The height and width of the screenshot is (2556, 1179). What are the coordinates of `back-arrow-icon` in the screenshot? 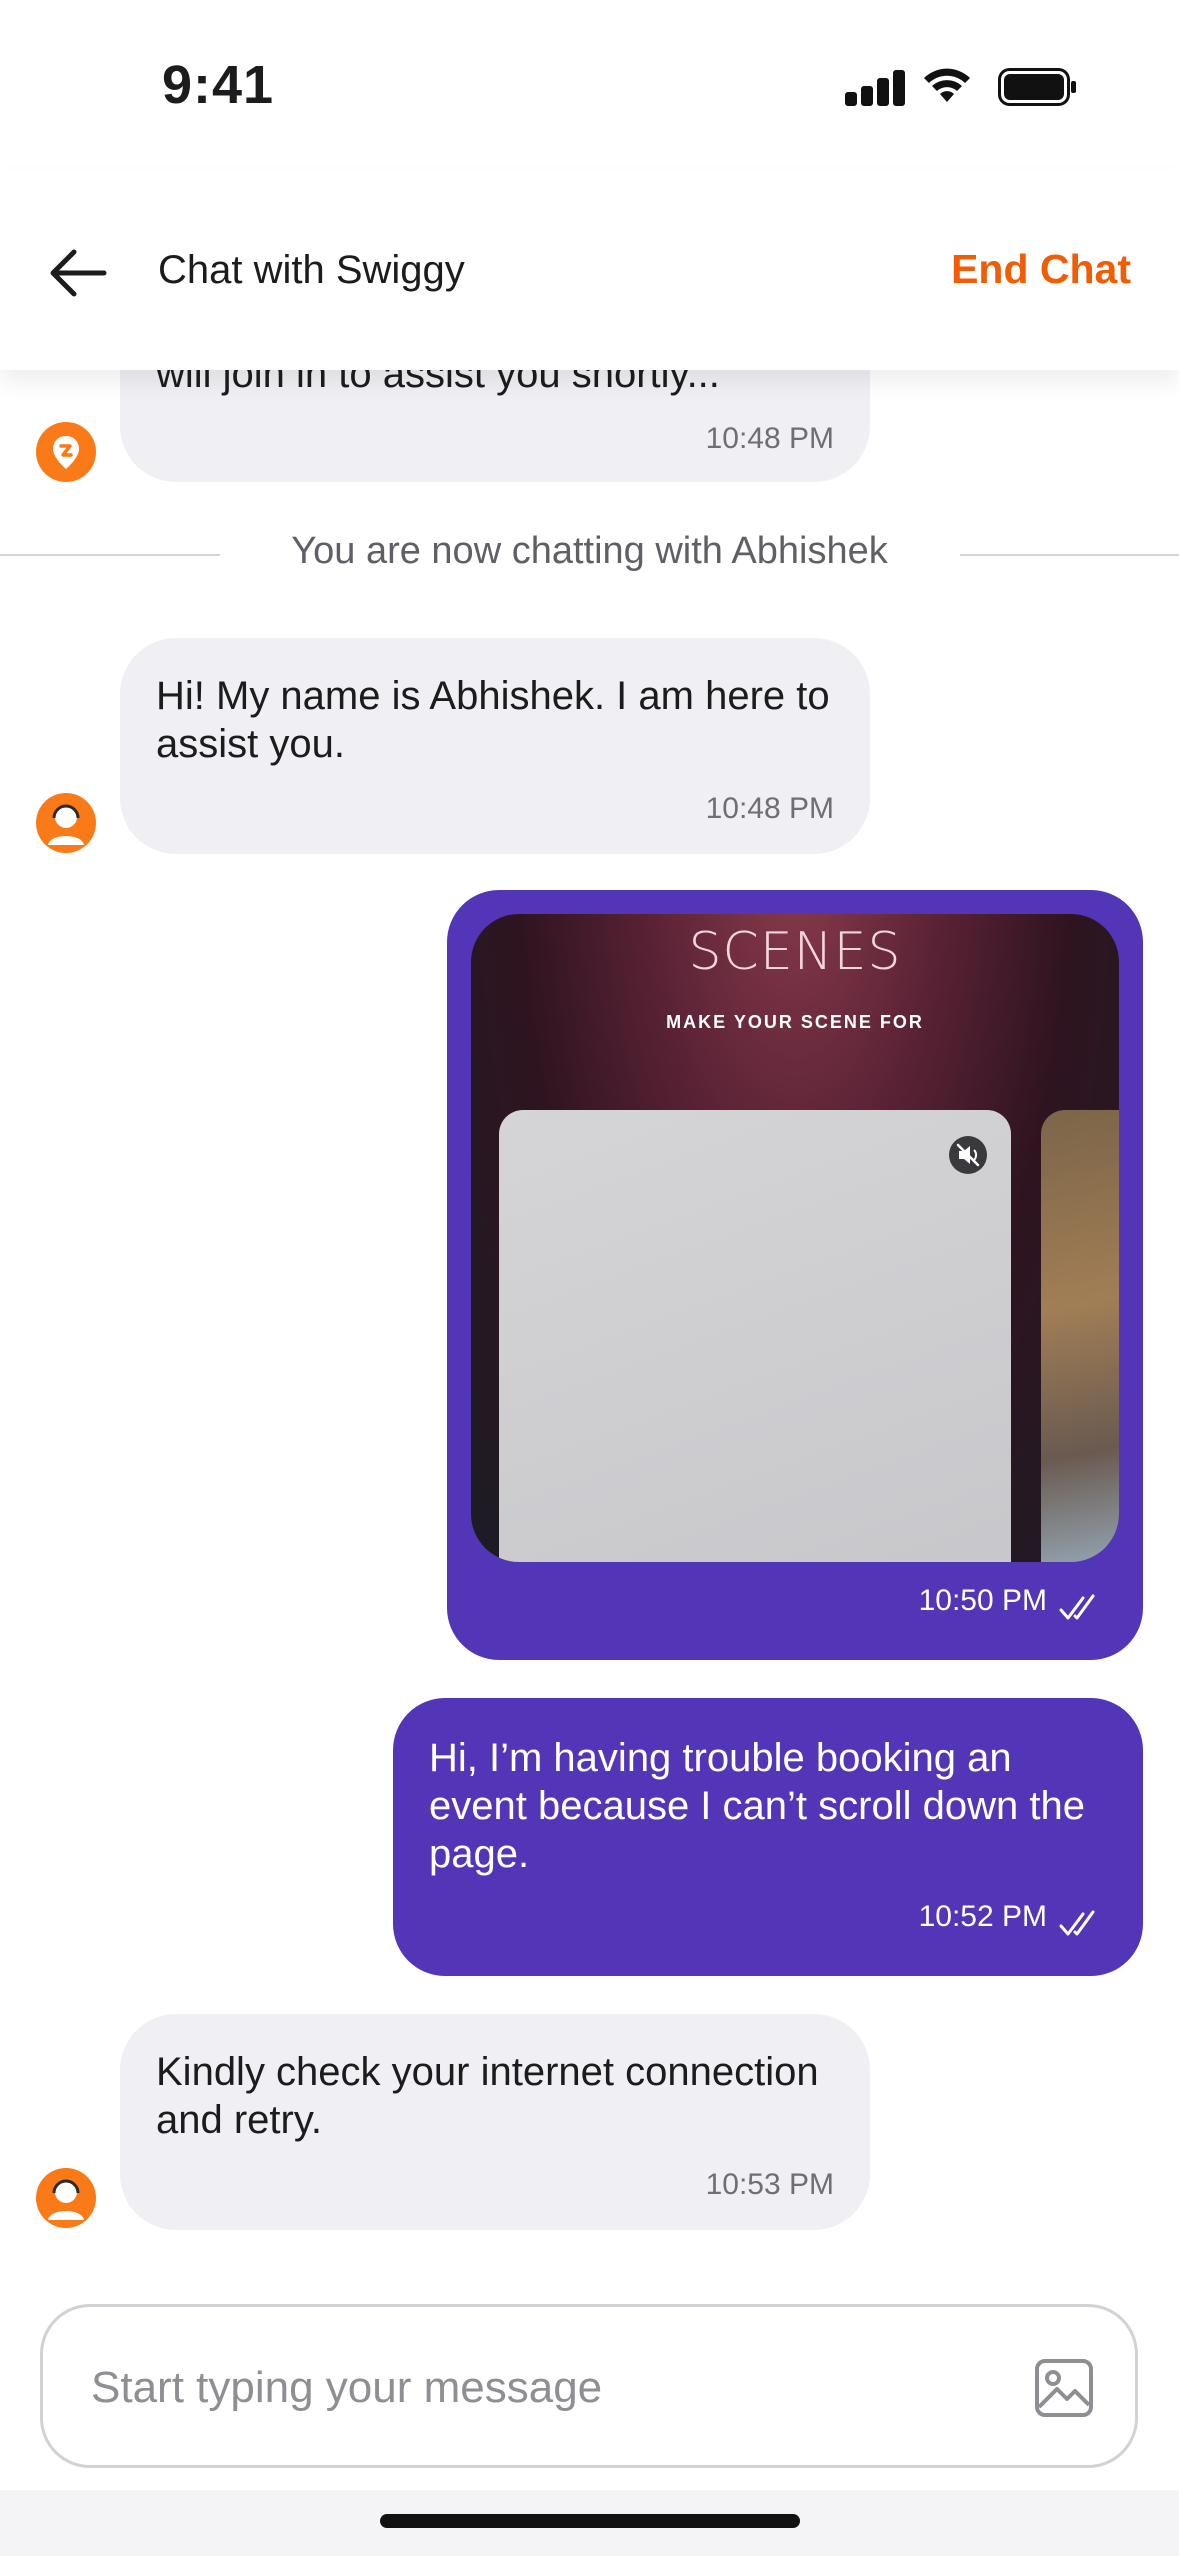 It's located at (79, 273).